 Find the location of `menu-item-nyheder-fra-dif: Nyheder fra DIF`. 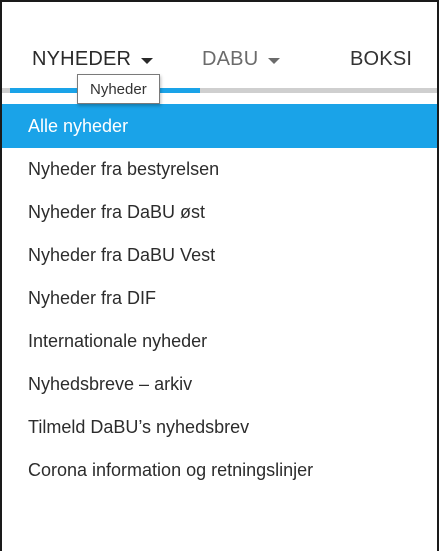

menu-item-nyheder-fra-dif: Nyheder fra DIF is located at coordinates (219, 298).